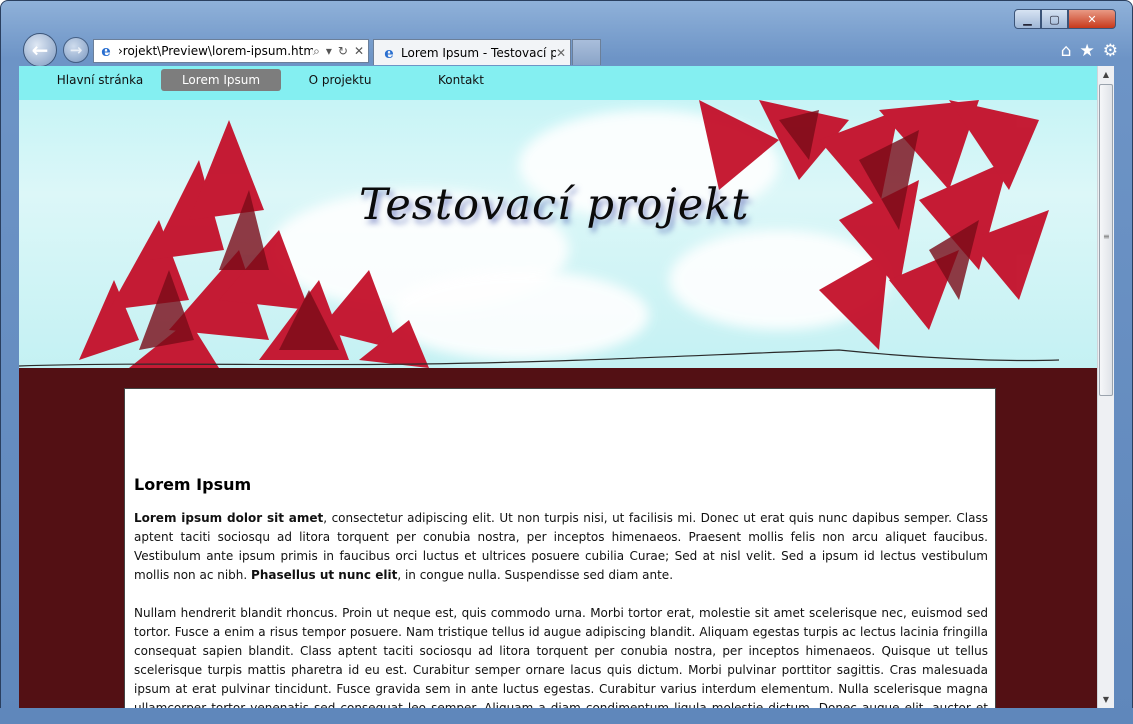 This screenshot has height=724, width=1133. What do you see at coordinates (539, 358) in the screenshot?
I see `wavy-line-decoration` at bounding box center [539, 358].